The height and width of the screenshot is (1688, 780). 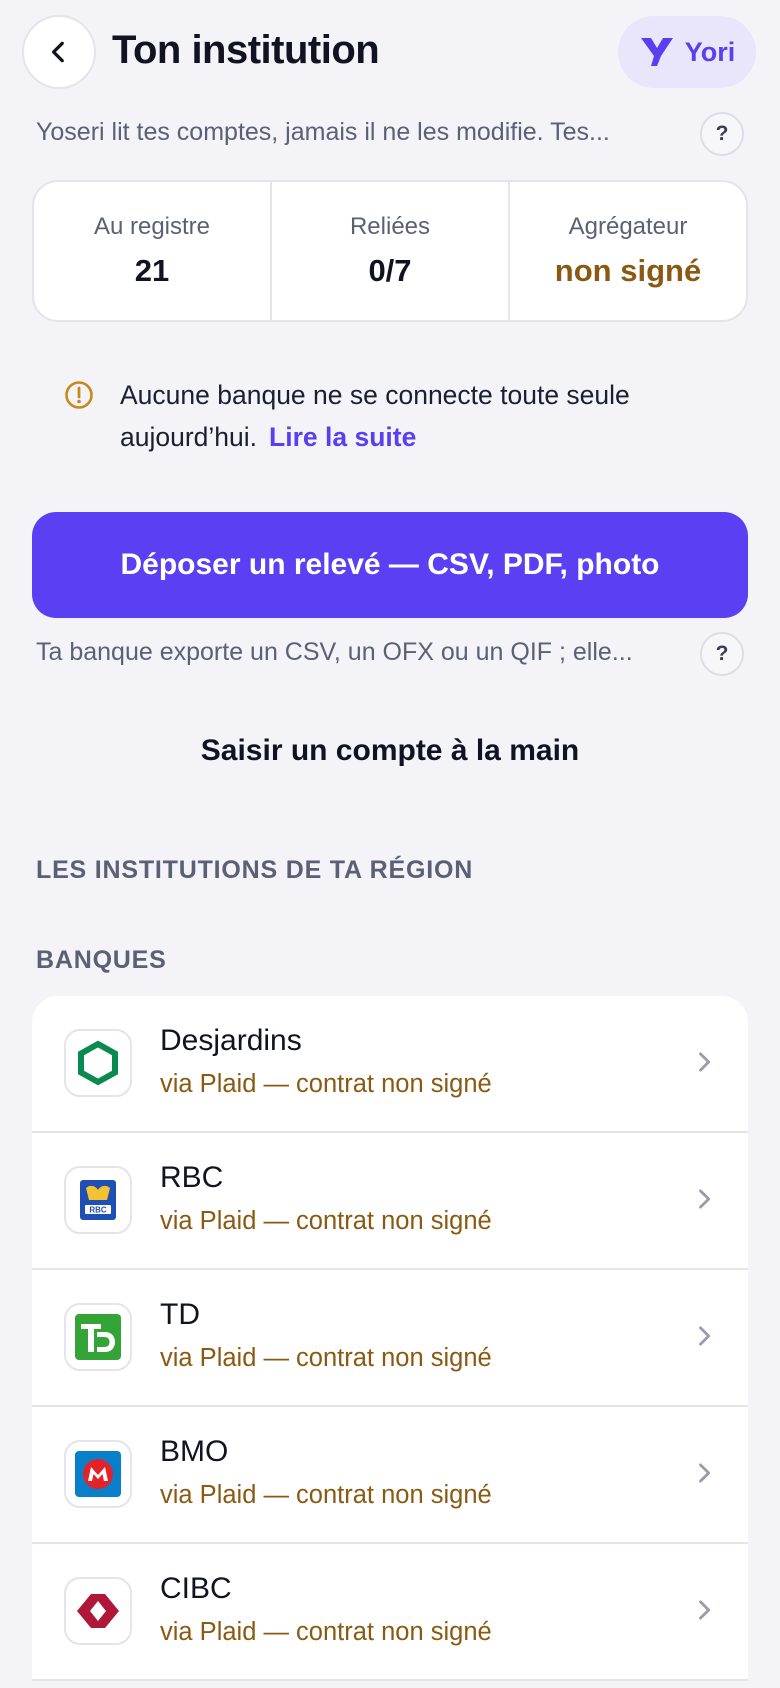 What do you see at coordinates (192, 1177) in the screenshot?
I see `bank-name: RBC` at bounding box center [192, 1177].